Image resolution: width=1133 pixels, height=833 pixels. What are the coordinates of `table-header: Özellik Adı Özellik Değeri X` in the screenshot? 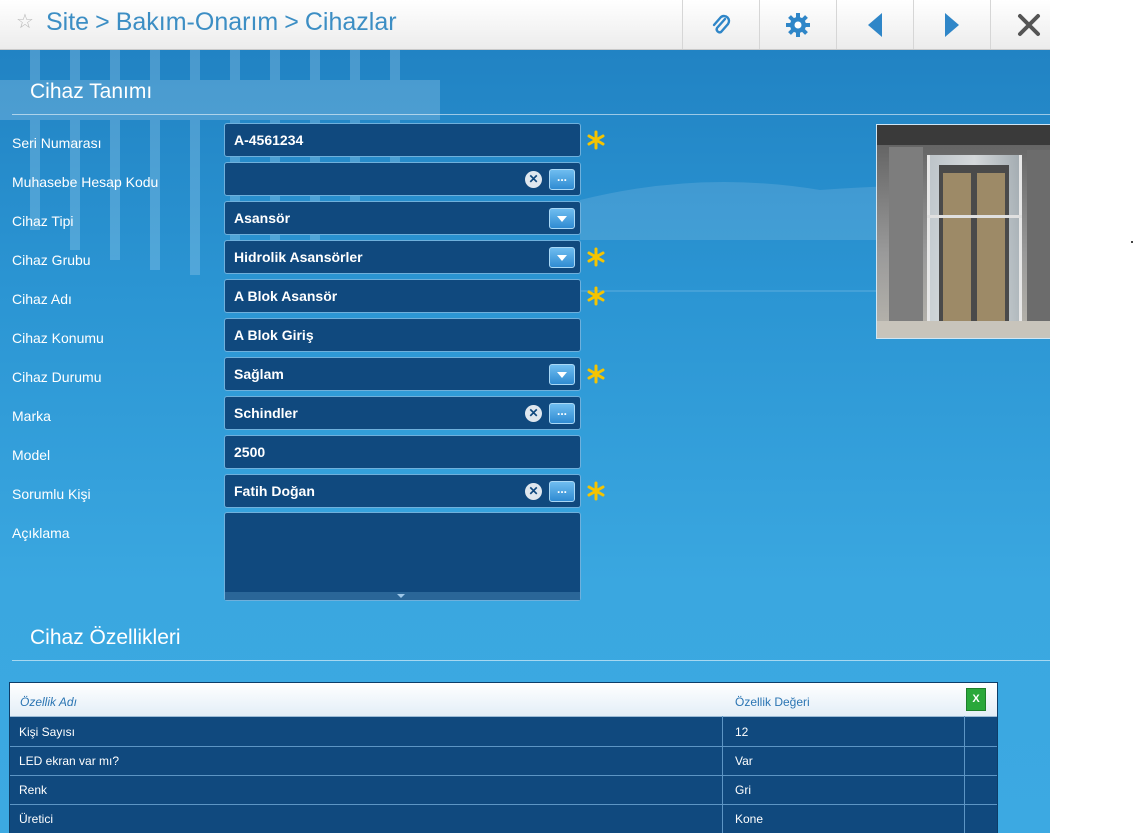 It's located at (503, 700).